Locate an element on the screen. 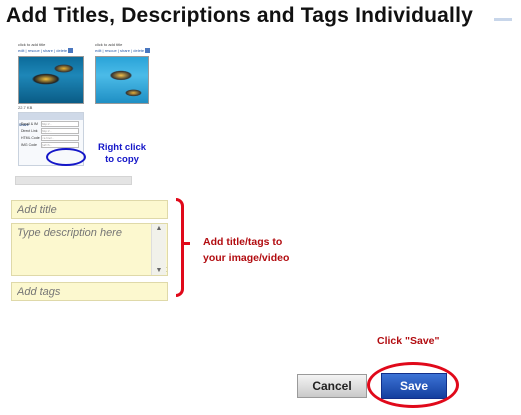 The width and height of the screenshot is (521, 415). save-annotation-ellipse is located at coordinates (413, 385).